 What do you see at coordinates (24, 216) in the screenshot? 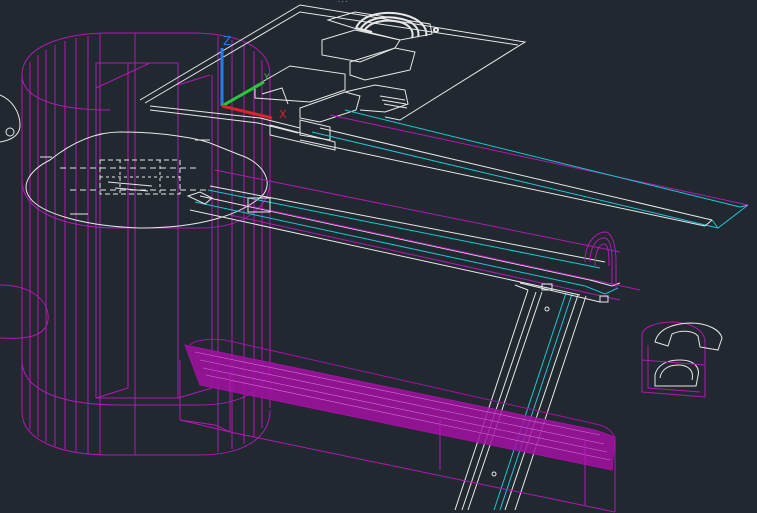
I see `left-edge-geometry` at bounding box center [24, 216].